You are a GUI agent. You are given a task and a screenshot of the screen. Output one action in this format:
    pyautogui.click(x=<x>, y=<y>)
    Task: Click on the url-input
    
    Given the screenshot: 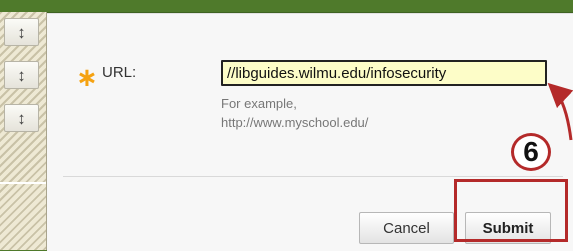 What is the action you would take?
    pyautogui.click(x=384, y=73)
    